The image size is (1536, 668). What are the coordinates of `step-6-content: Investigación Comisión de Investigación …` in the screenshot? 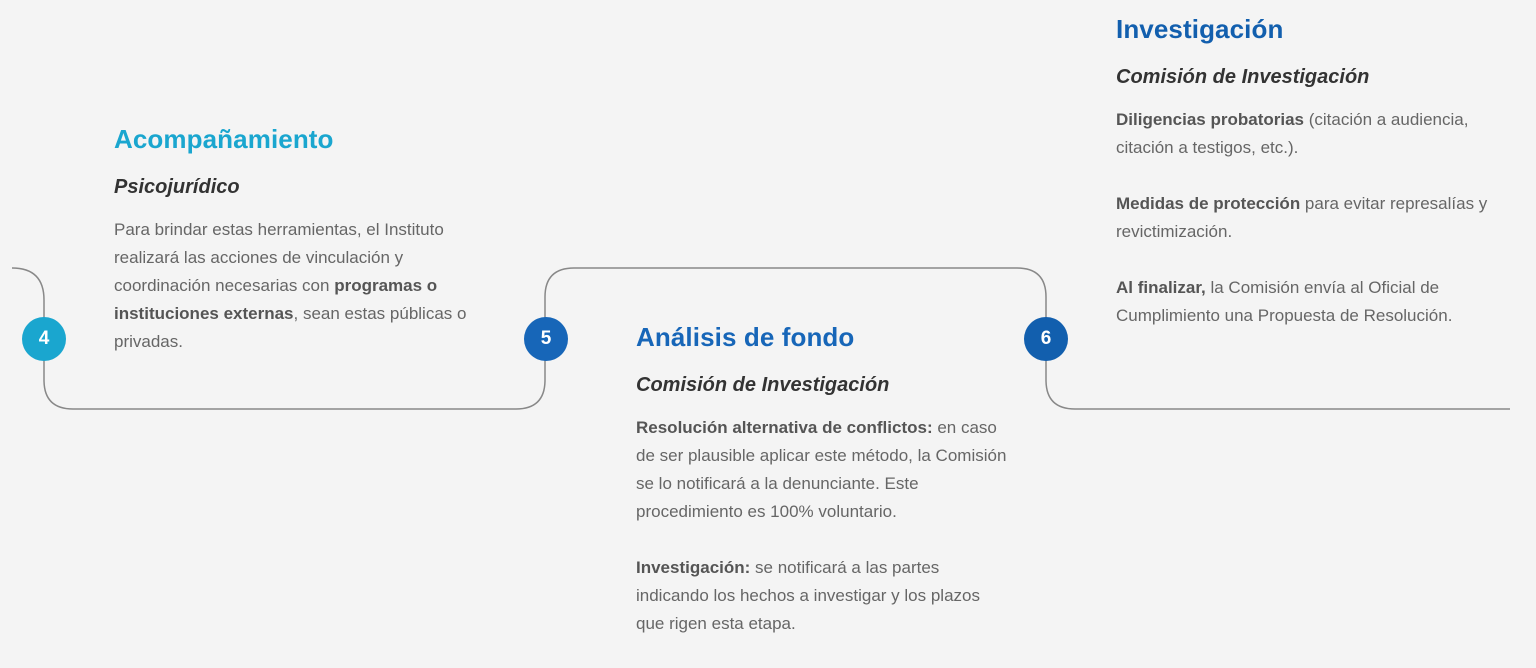 It's located at (1303, 172).